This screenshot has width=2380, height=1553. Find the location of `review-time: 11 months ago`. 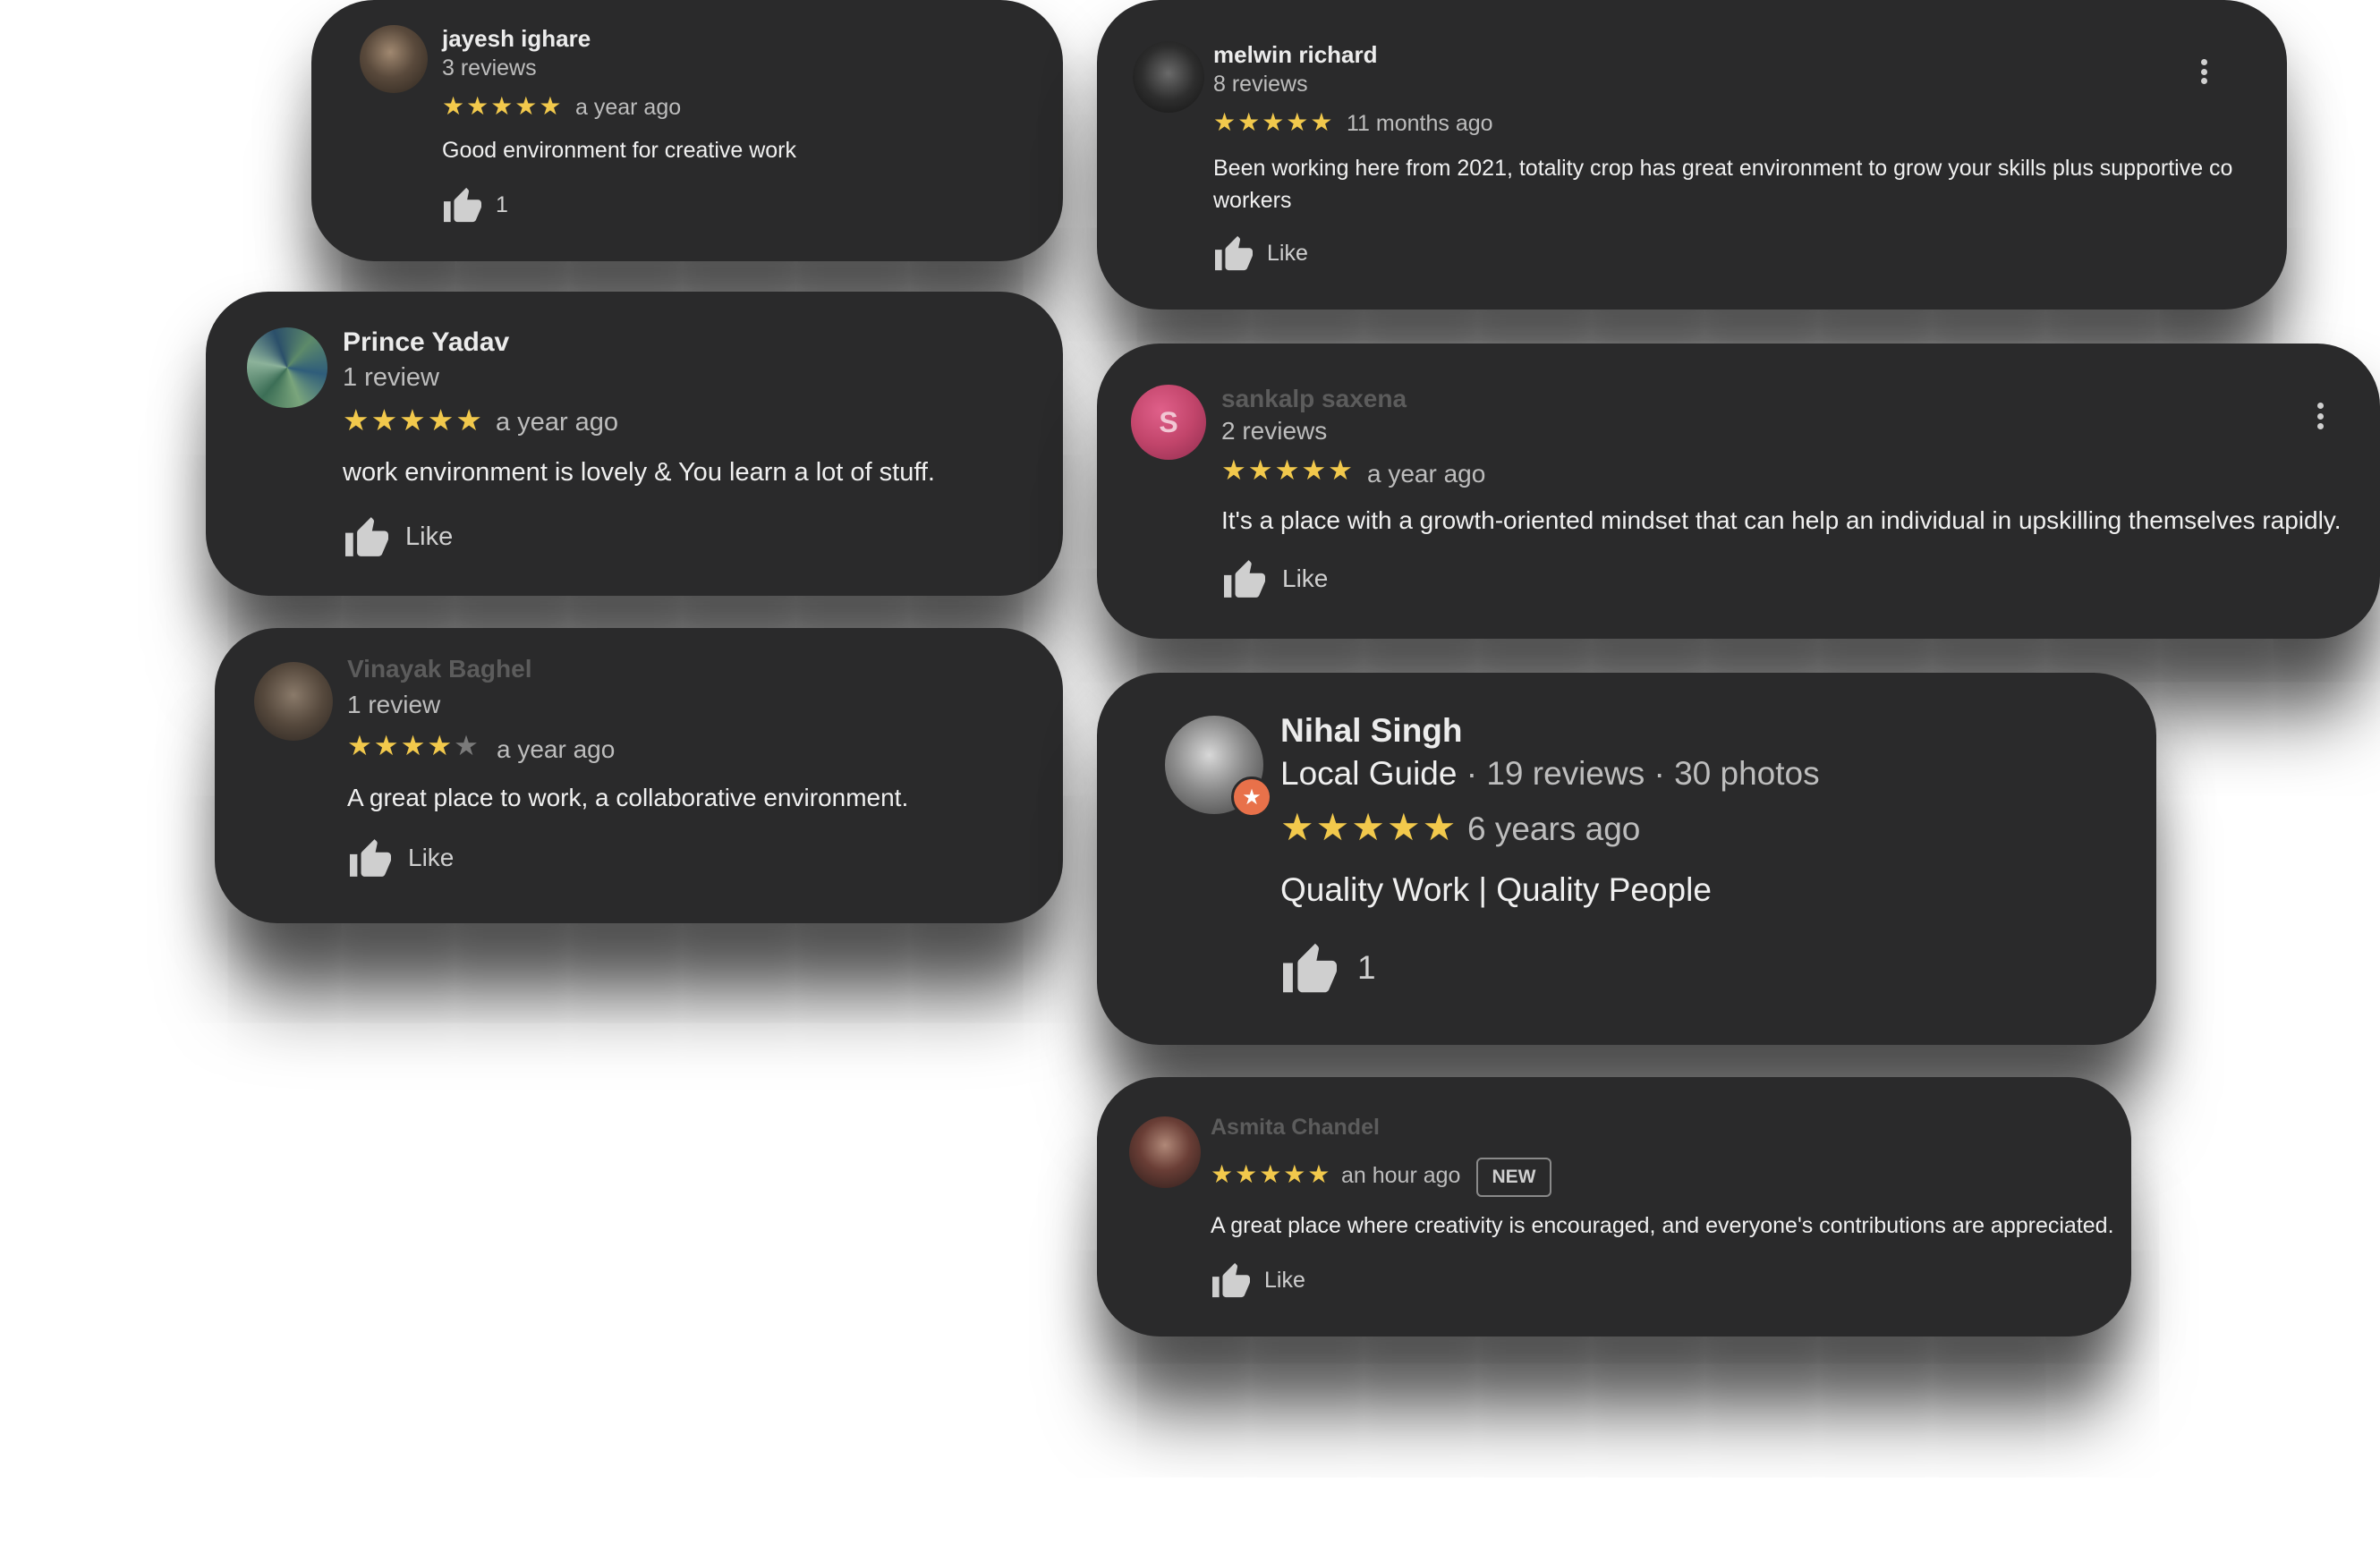

review-time: 11 months ago is located at coordinates (1420, 124).